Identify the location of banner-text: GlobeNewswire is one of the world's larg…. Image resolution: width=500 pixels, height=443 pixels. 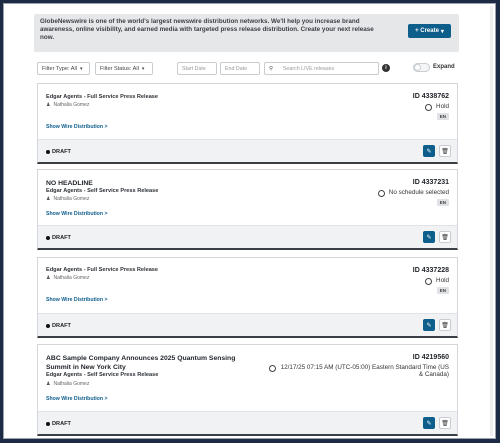
(207, 29).